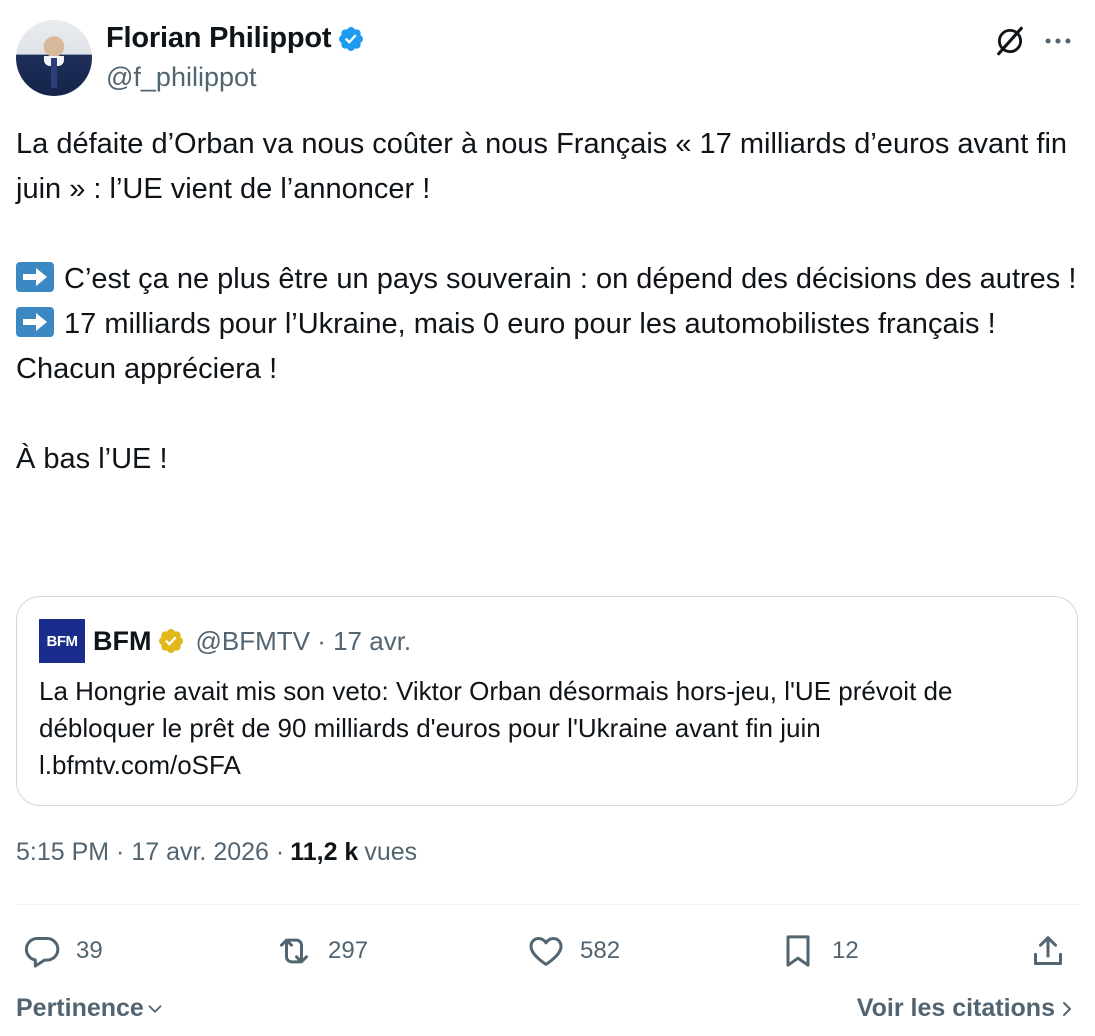  I want to click on author-name: Florian Philippot, so click(219, 38).